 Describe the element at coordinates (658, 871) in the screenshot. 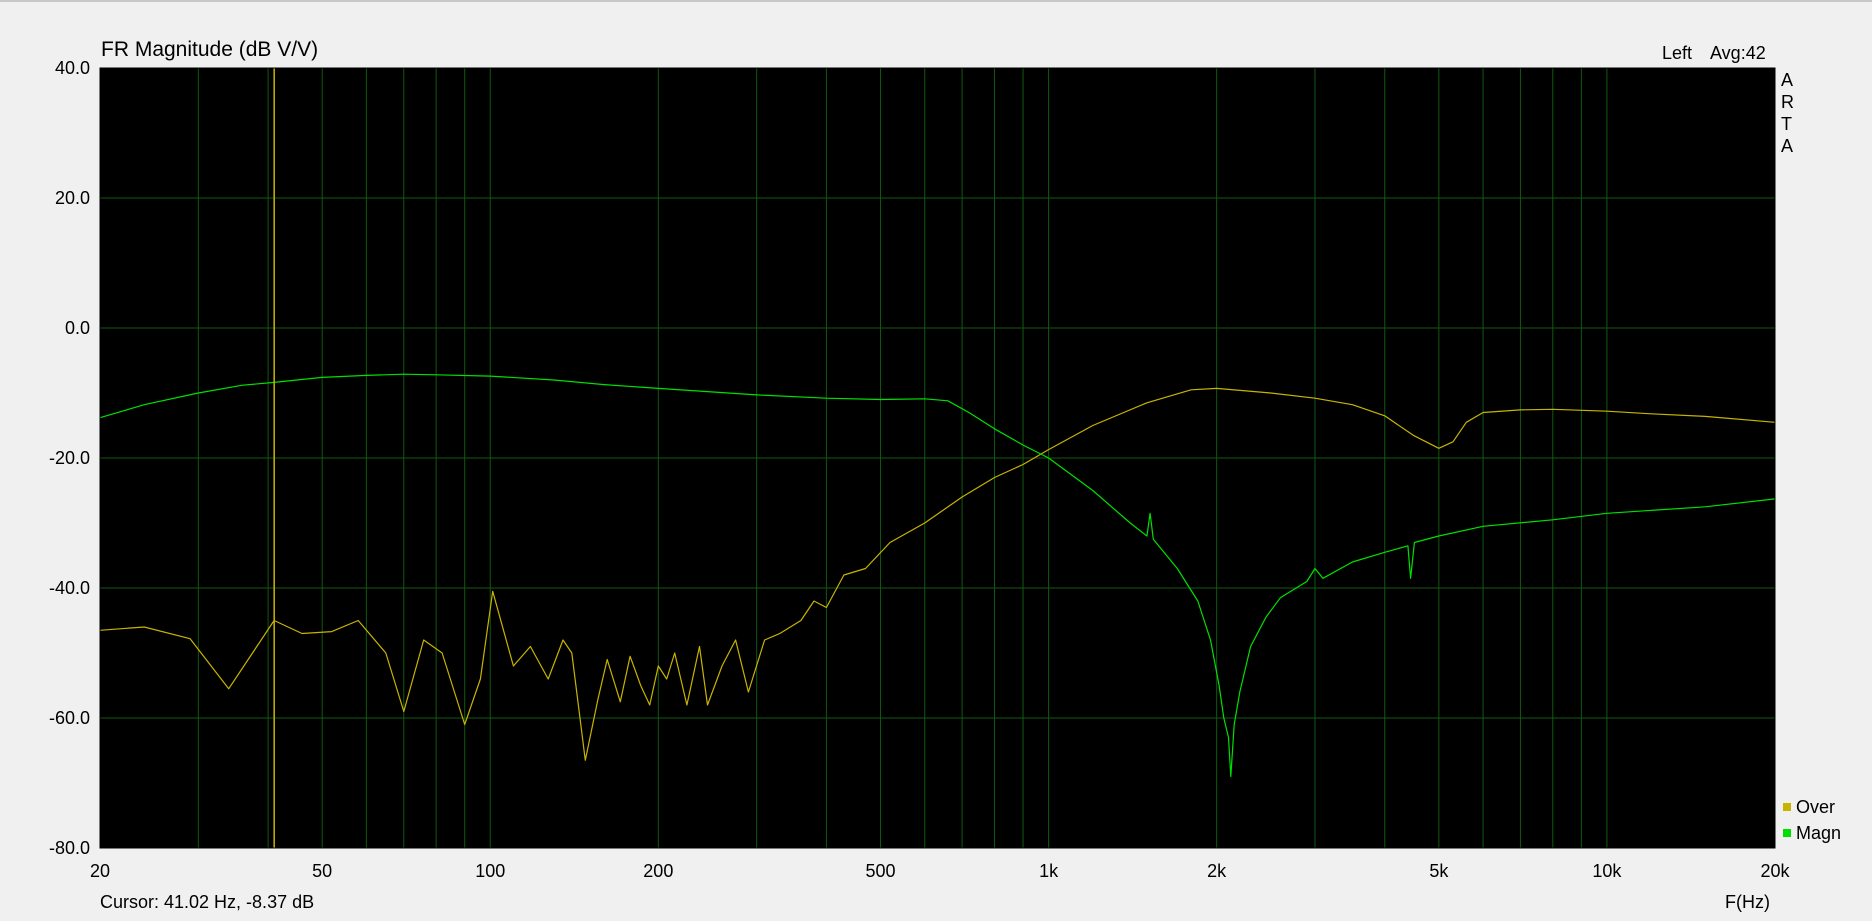

I see `x-tick-label: 200` at that location.